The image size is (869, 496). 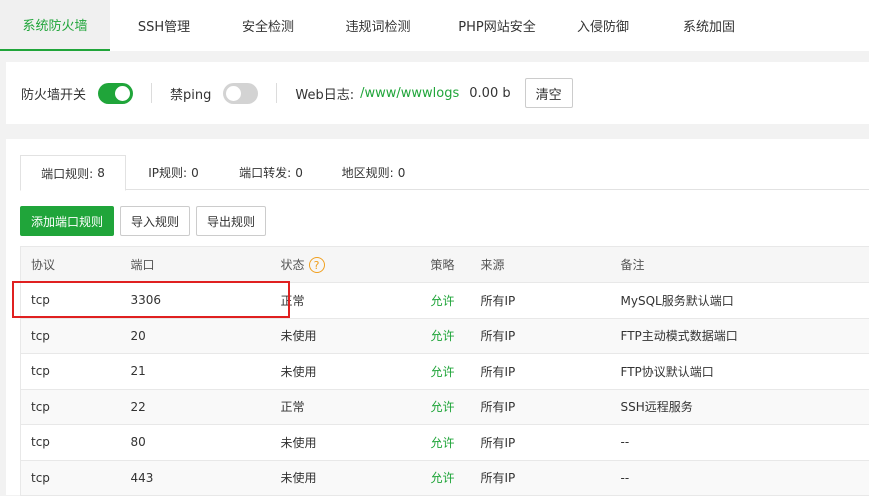 I want to click on header-note: 备注, so click(x=740, y=265).